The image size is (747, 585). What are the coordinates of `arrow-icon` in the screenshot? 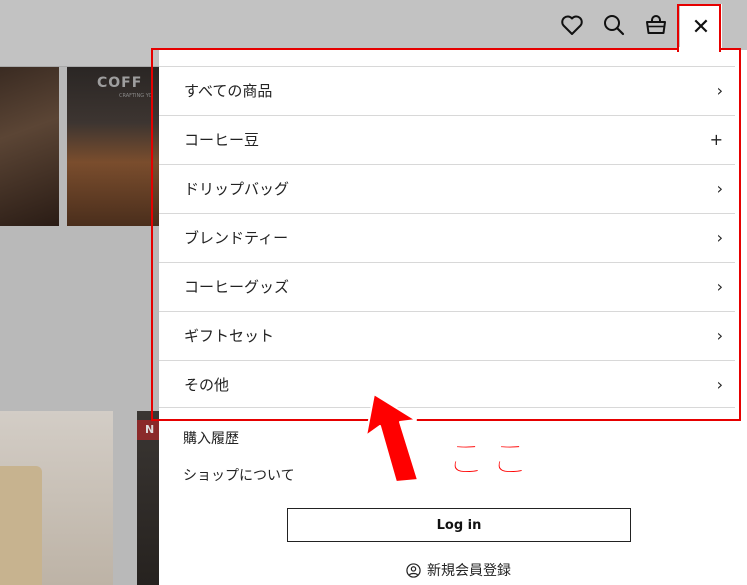 It's located at (392, 438).